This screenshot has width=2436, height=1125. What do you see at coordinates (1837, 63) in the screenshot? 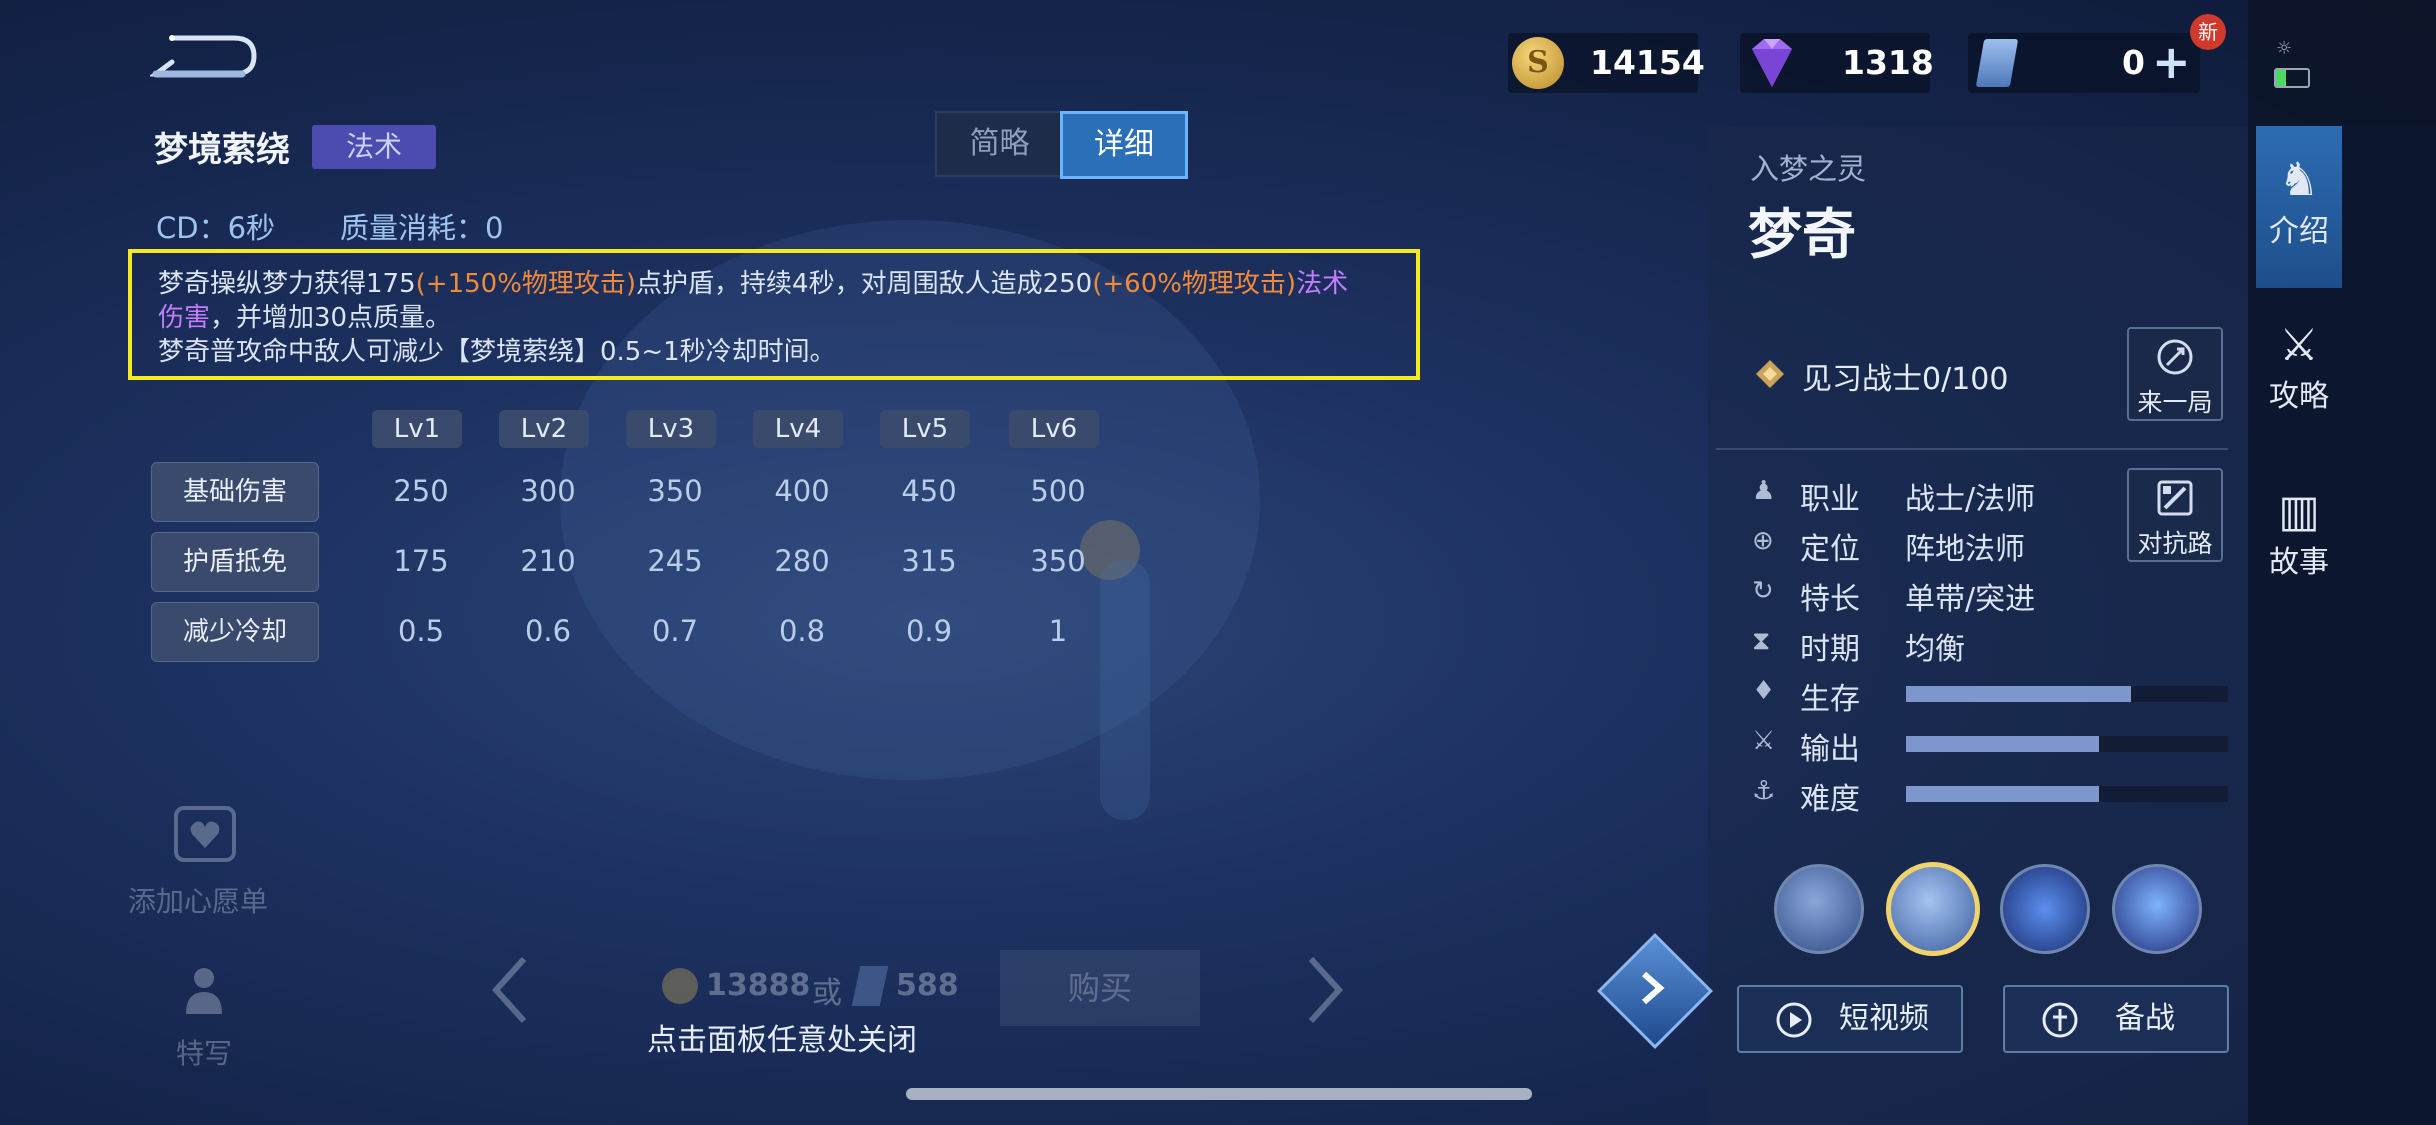
I see `diamond-currency: 1318` at bounding box center [1837, 63].